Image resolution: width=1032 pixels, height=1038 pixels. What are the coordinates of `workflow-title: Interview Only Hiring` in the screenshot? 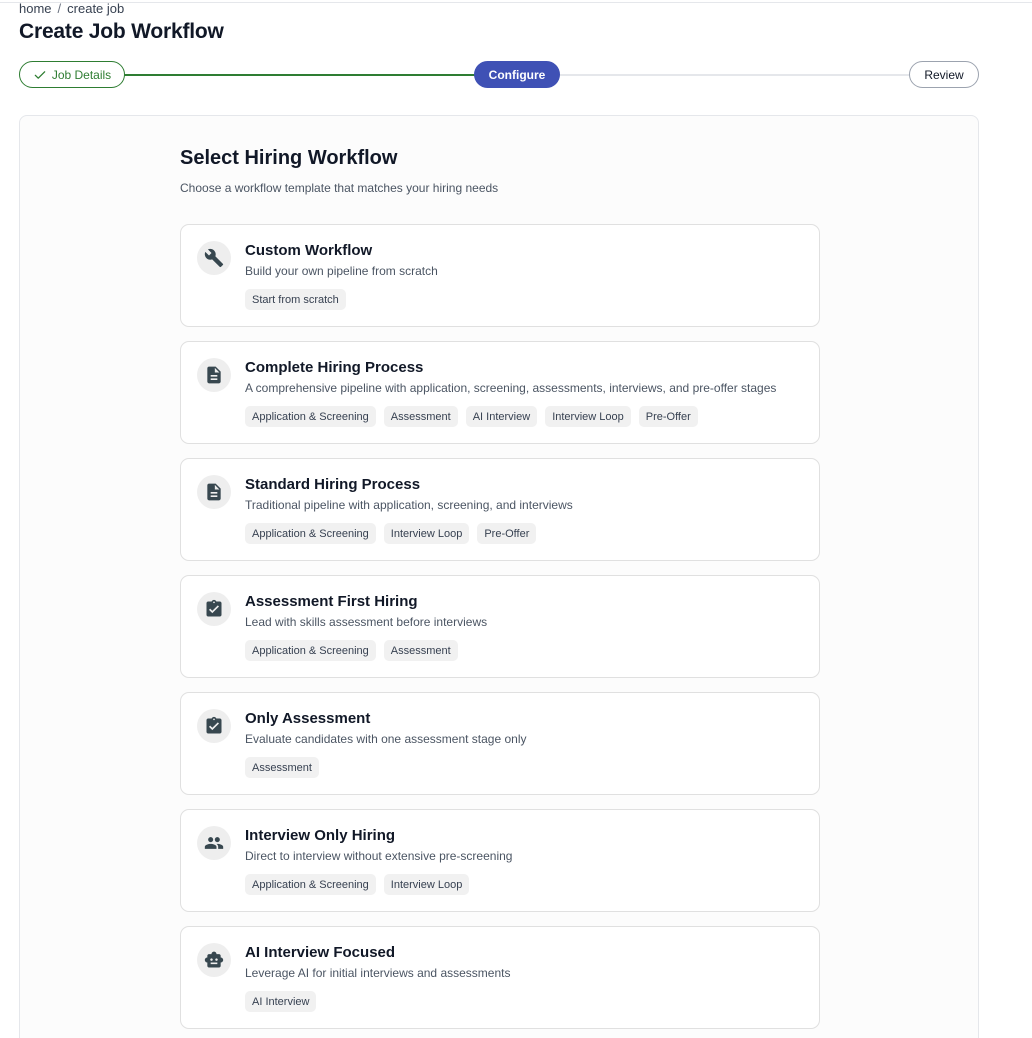 It's located at (320, 835).